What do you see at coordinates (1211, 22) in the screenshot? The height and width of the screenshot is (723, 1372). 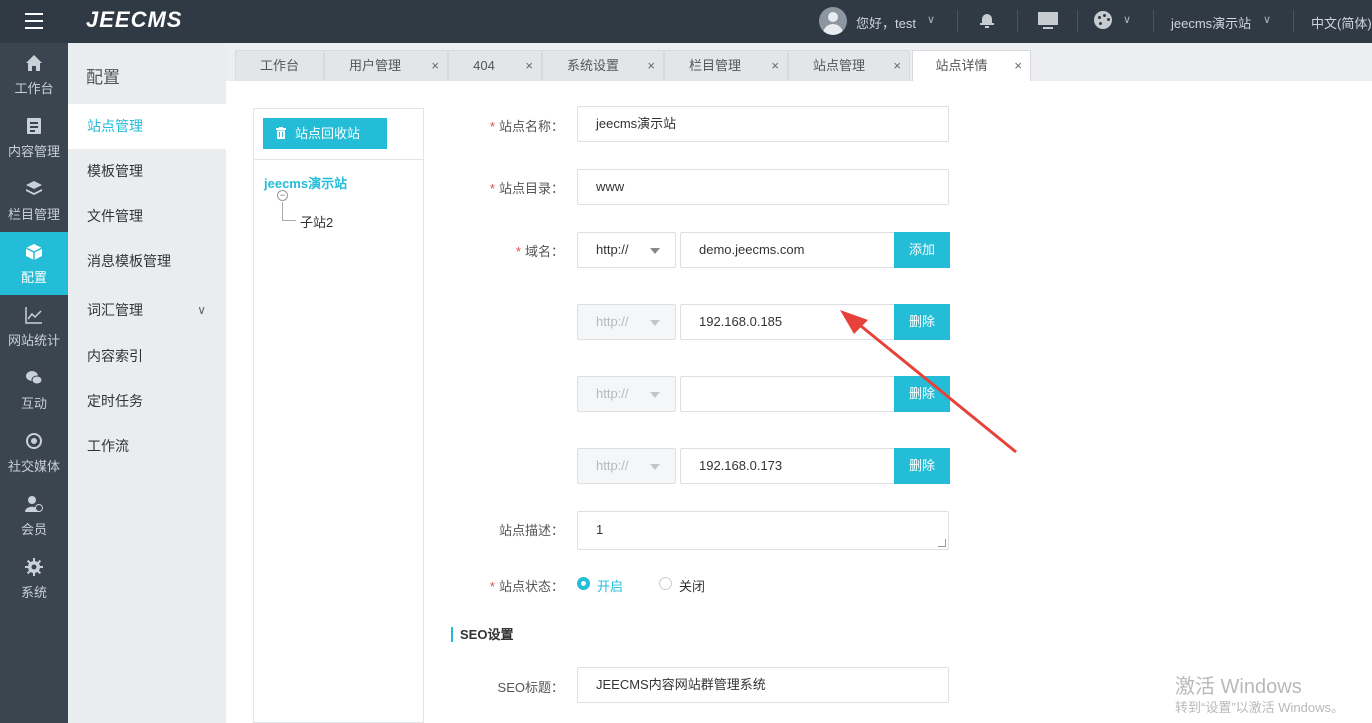 I see `site-switcher: jeecms演示站` at bounding box center [1211, 22].